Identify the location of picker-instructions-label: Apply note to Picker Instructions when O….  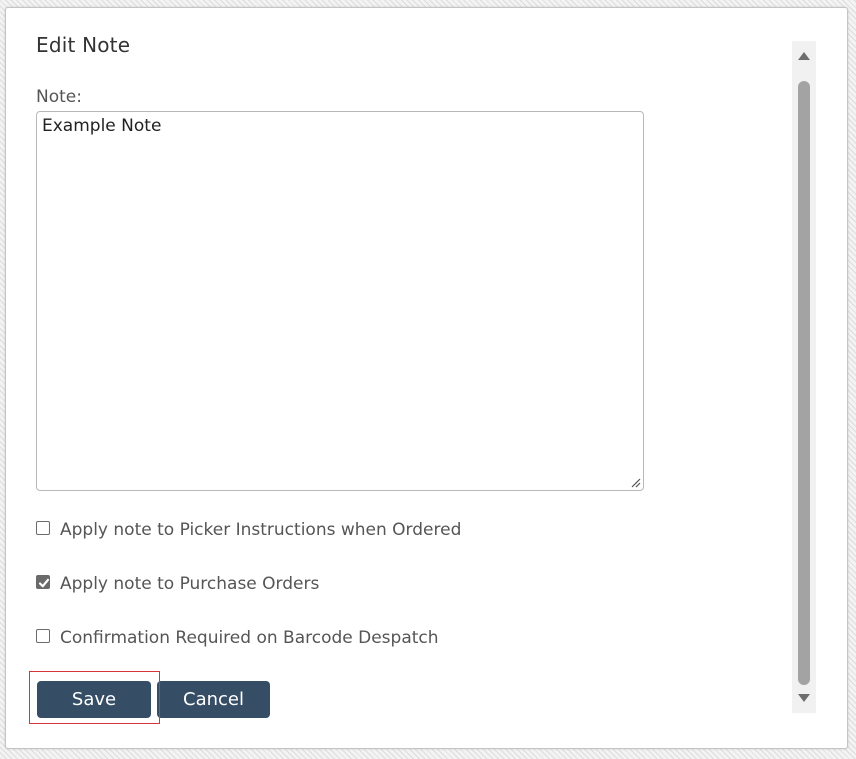
(261, 530).